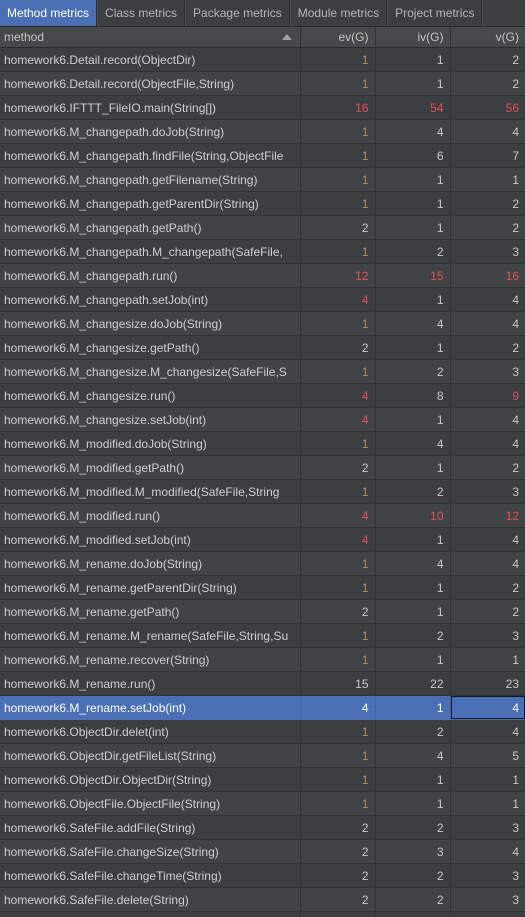  What do you see at coordinates (487, 395) in the screenshot?
I see `cell-vg: 9` at bounding box center [487, 395].